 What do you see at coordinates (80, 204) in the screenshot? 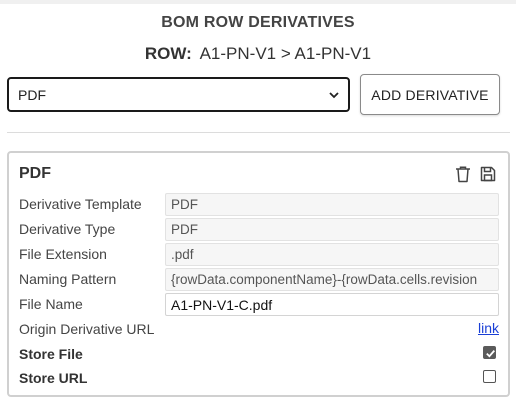
I see `field-label: Derivative Template` at bounding box center [80, 204].